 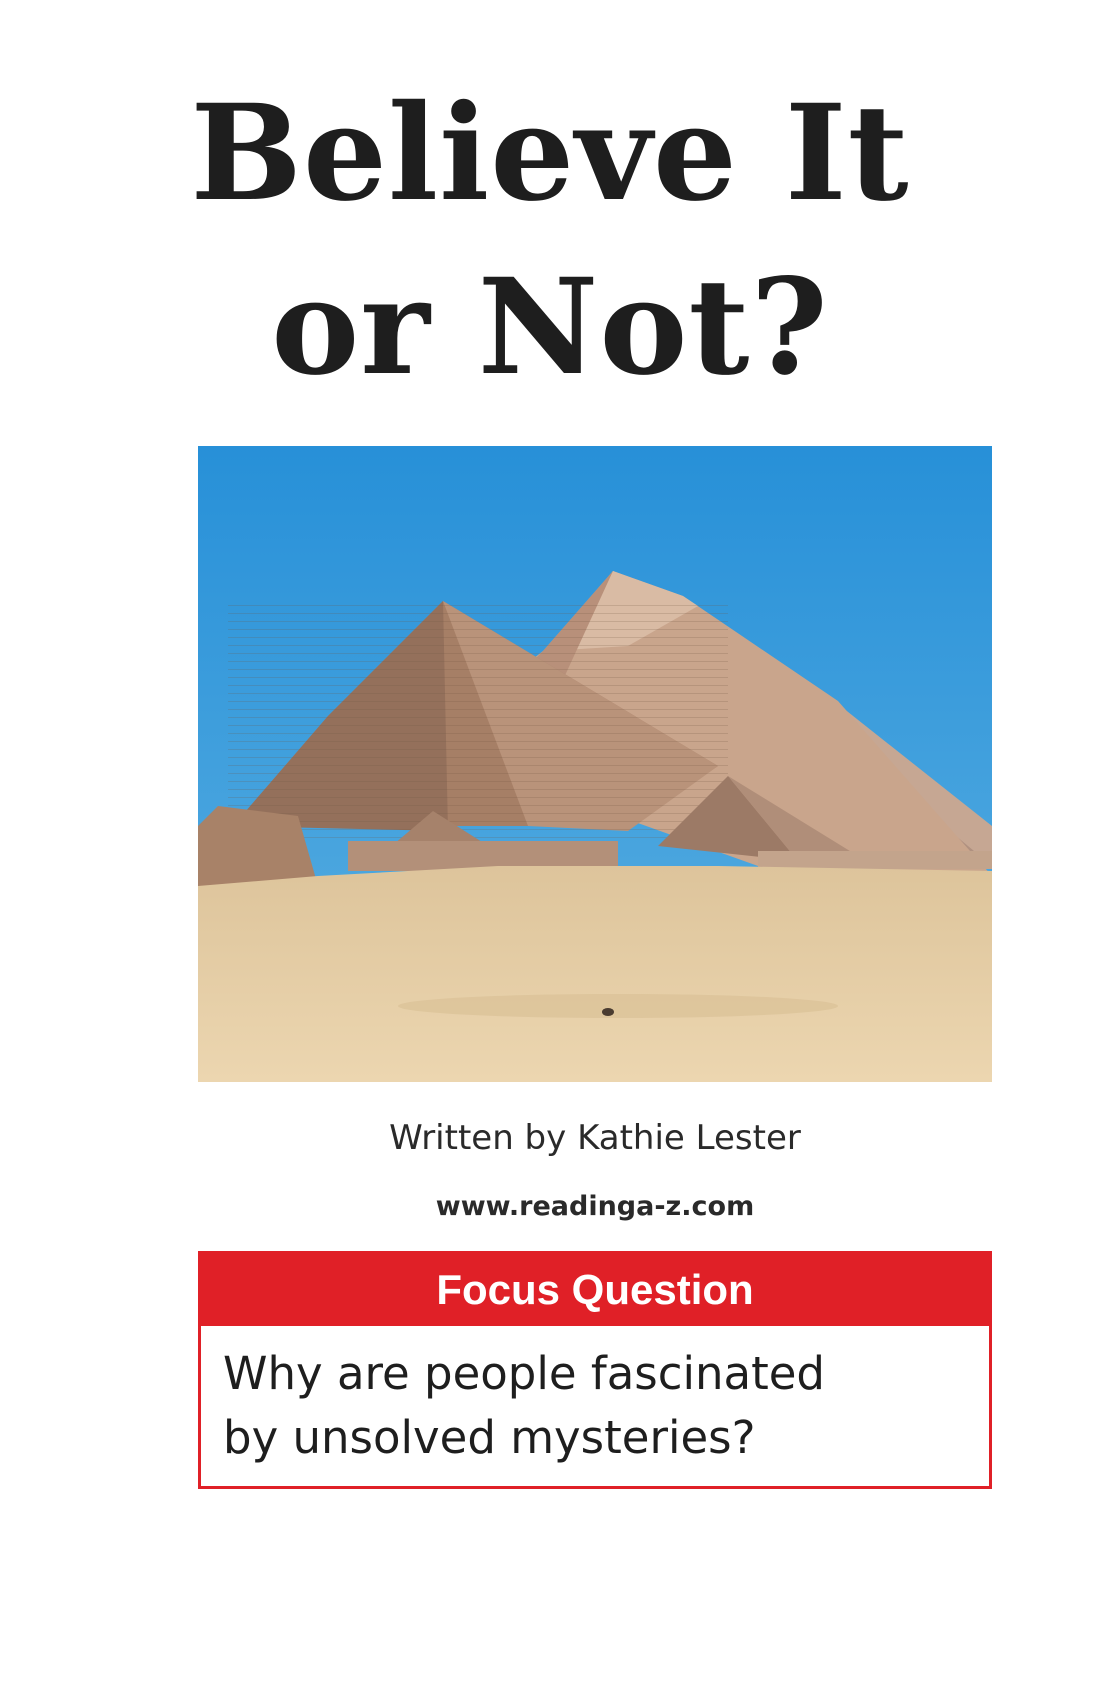 I want to click on focus-question-line-1: Why are people fascinated, so click(x=524, y=1373).